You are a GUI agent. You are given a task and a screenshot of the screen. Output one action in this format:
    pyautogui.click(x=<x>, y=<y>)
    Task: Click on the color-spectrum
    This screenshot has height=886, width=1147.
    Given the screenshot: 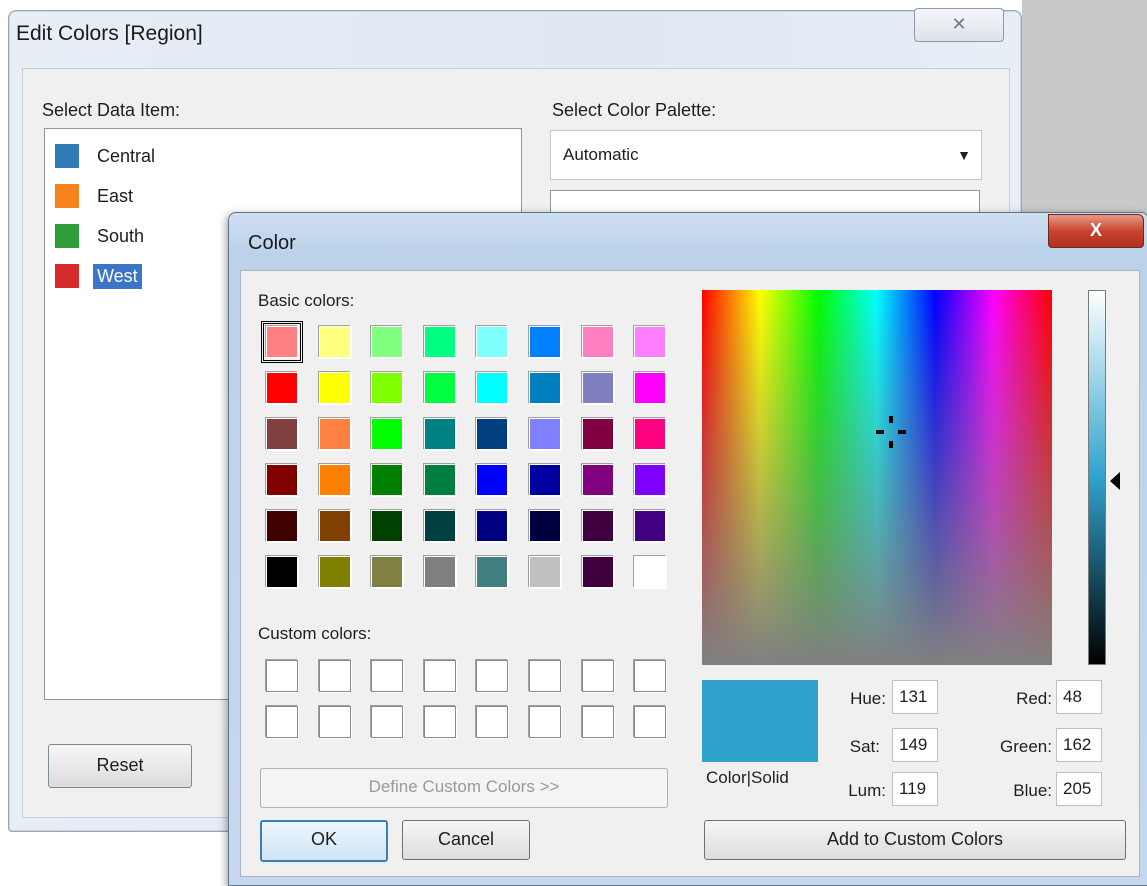 What is the action you would take?
    pyautogui.click(x=877, y=477)
    